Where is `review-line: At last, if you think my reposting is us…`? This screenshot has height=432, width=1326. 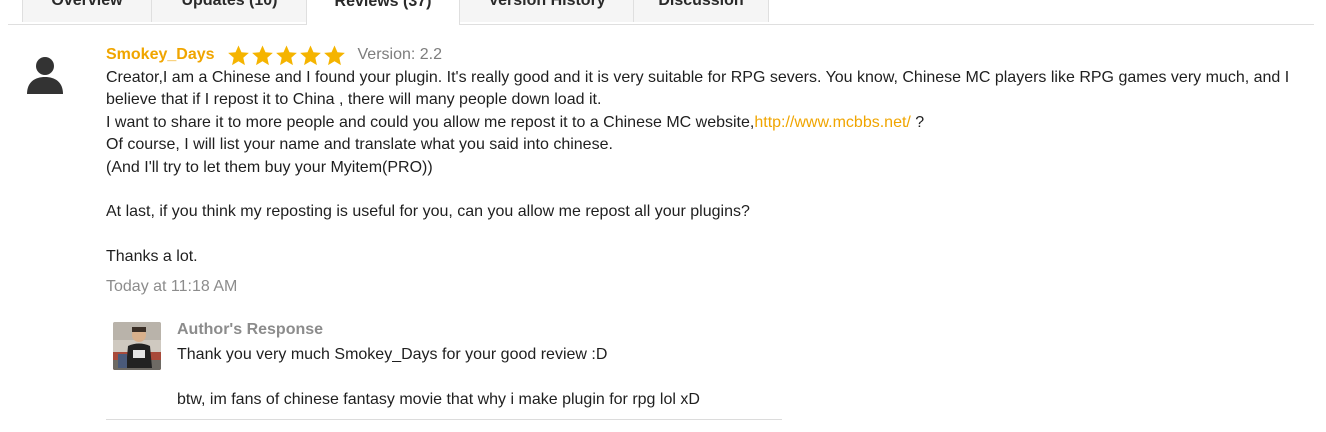
review-line: At last, if you think my reposting is us… is located at coordinates (428, 212).